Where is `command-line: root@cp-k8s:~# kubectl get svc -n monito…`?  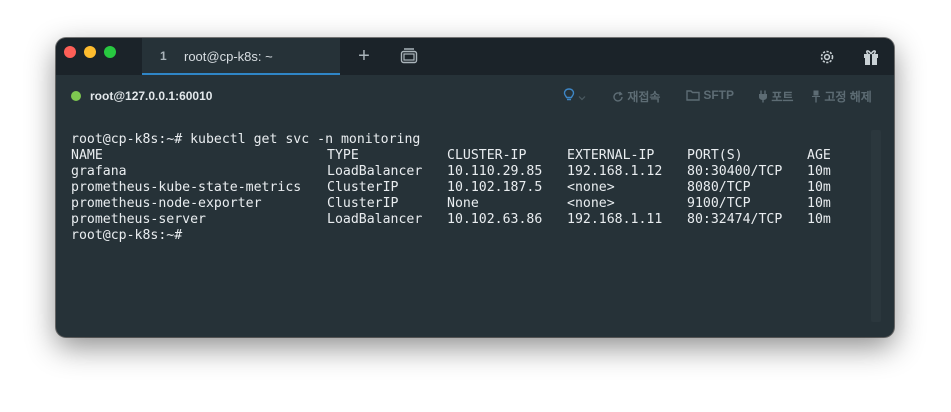
command-line: root@cp-k8s:~# kubectl get svc -n monito… is located at coordinates (246, 139).